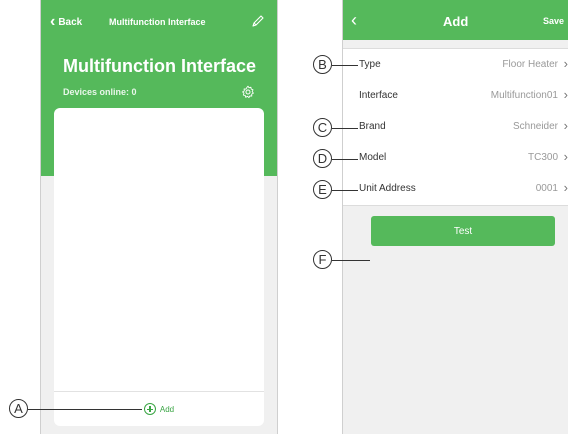  What do you see at coordinates (100, 92) in the screenshot?
I see `devices-online-count: Devices online: 0` at bounding box center [100, 92].